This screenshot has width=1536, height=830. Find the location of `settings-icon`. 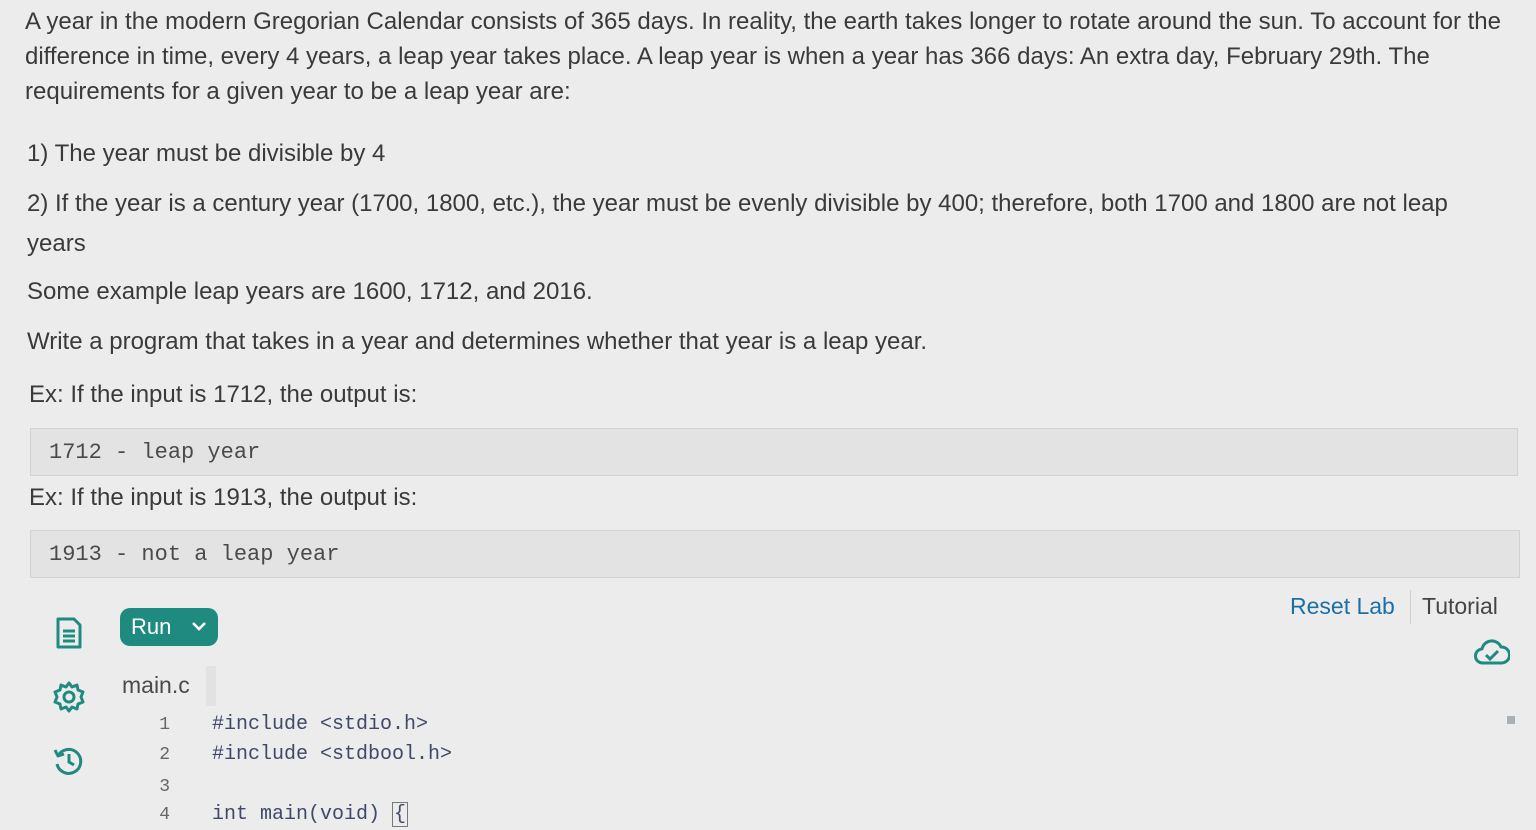

settings-icon is located at coordinates (69, 697).